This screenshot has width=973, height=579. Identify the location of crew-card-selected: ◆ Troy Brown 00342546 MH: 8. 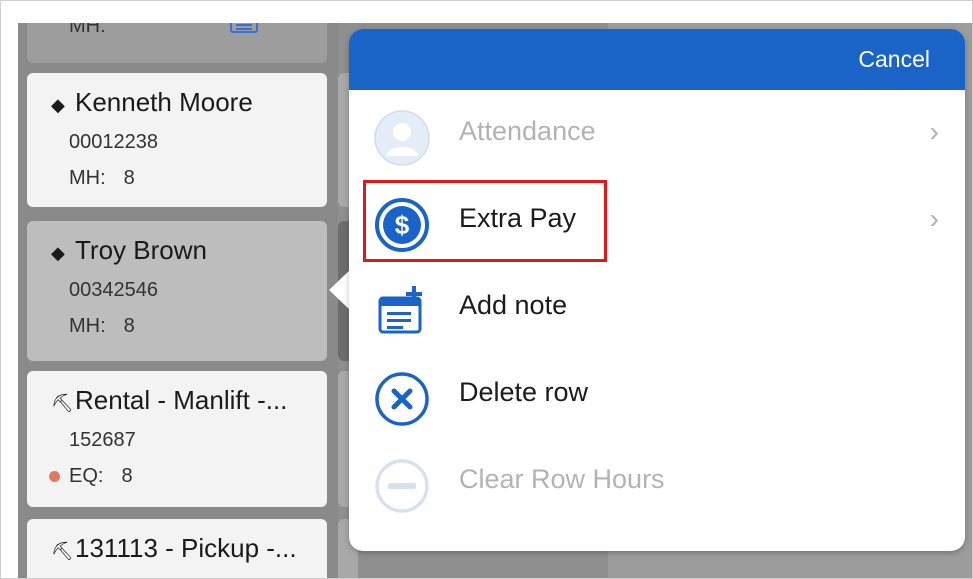
(177, 291).